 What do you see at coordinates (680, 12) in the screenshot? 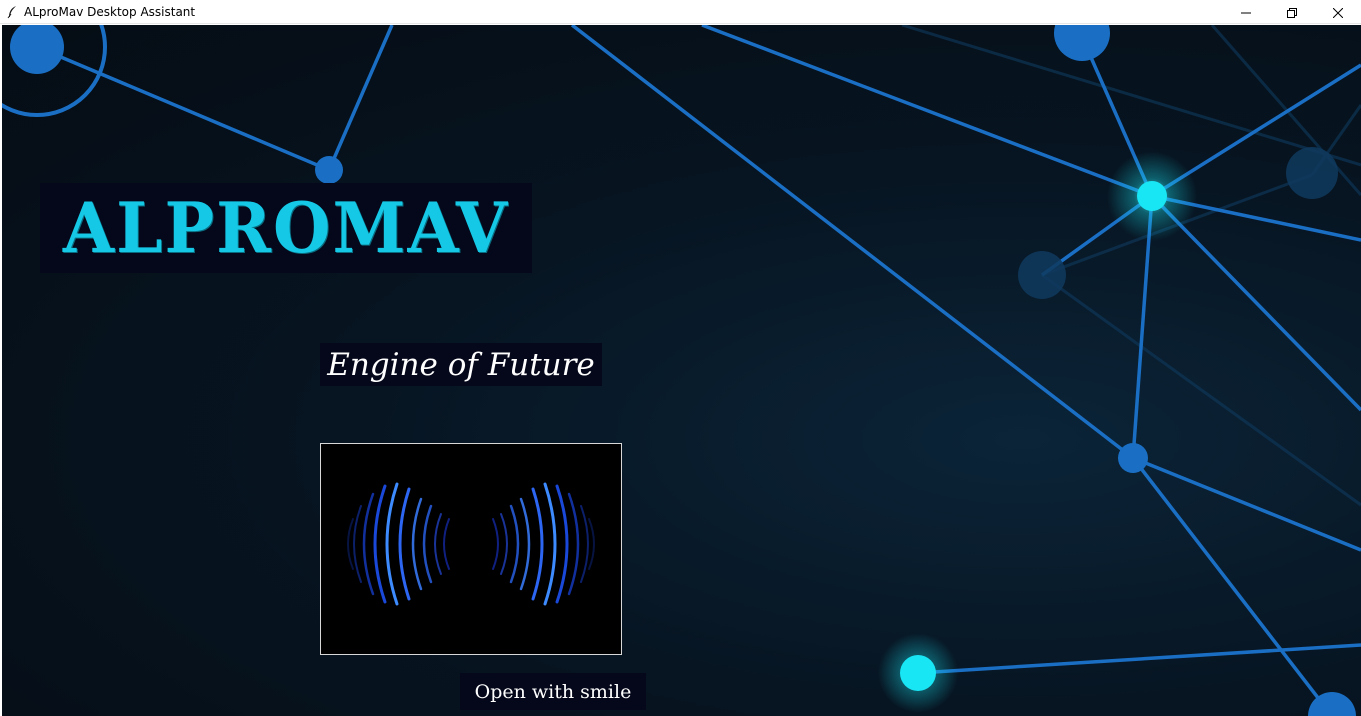
I see `title-bar: ALproMav Desktop Assistant` at bounding box center [680, 12].